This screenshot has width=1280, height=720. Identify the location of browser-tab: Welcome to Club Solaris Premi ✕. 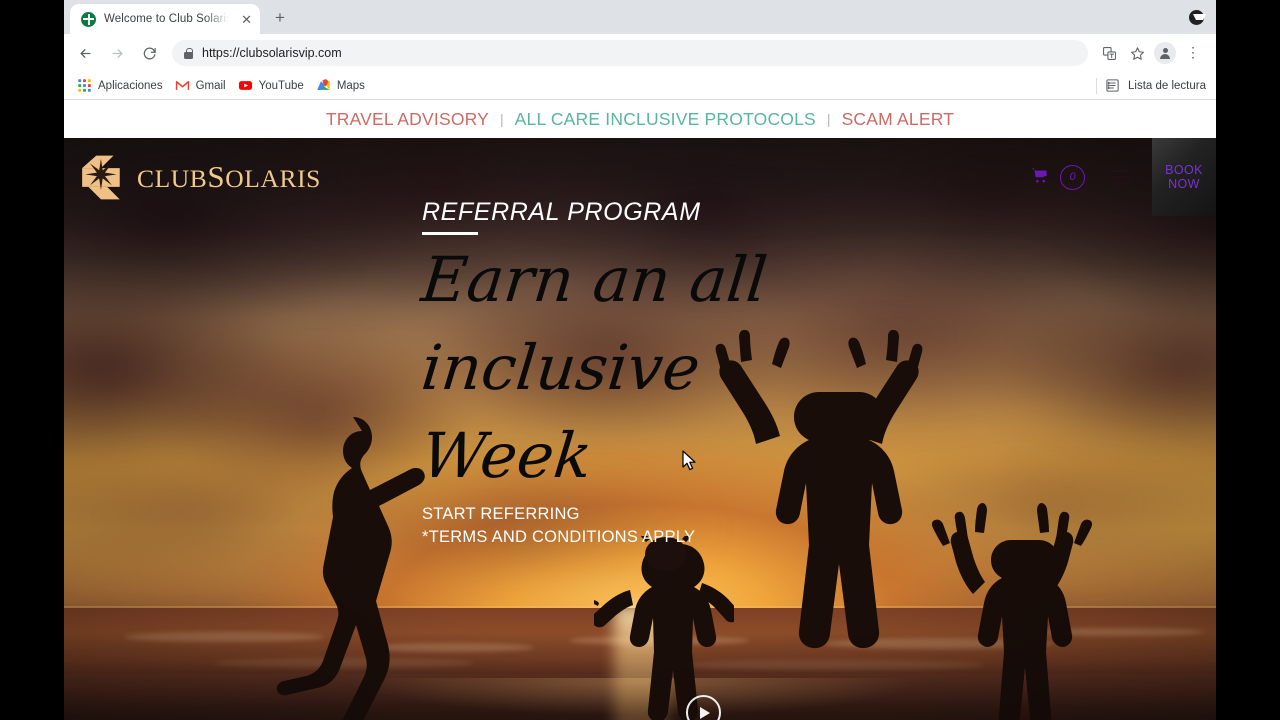
(165, 19).